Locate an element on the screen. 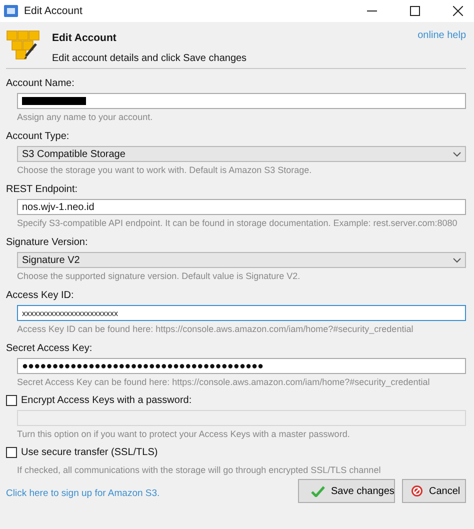  field-label: Secret Access Key: is located at coordinates (50, 349).